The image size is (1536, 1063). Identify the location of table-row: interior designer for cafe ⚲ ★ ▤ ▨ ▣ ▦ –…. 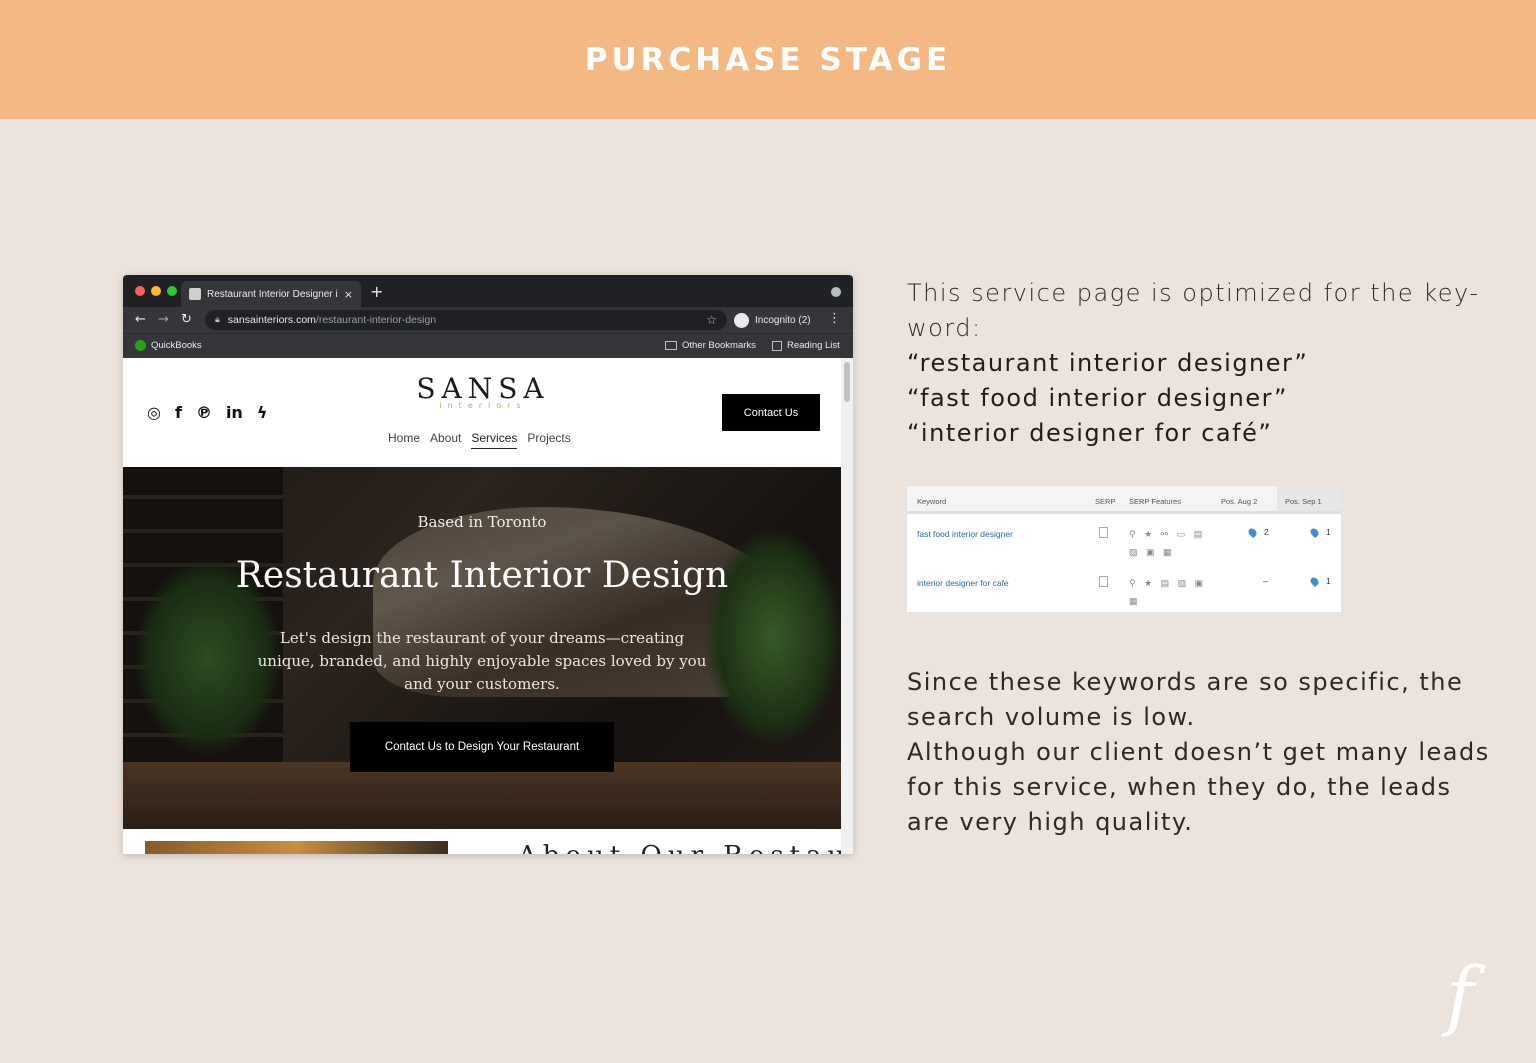
(1124, 590).